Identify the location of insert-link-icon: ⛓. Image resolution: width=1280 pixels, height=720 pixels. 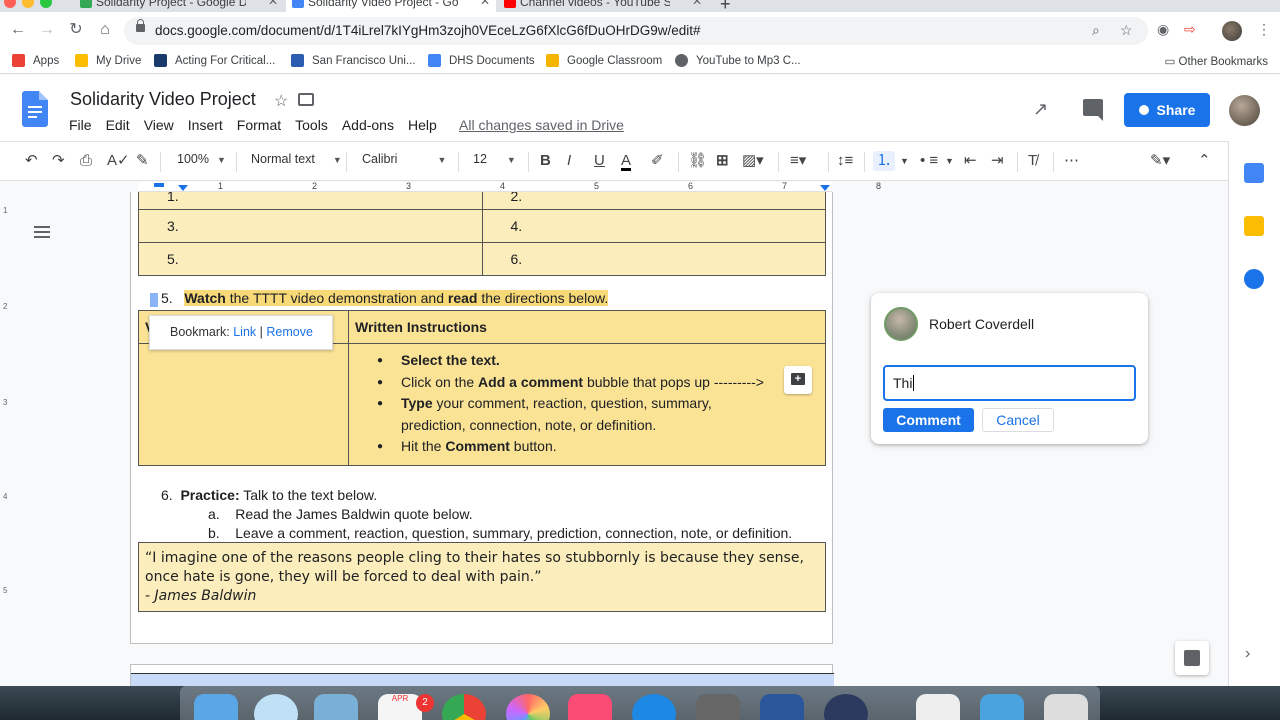
(697, 161).